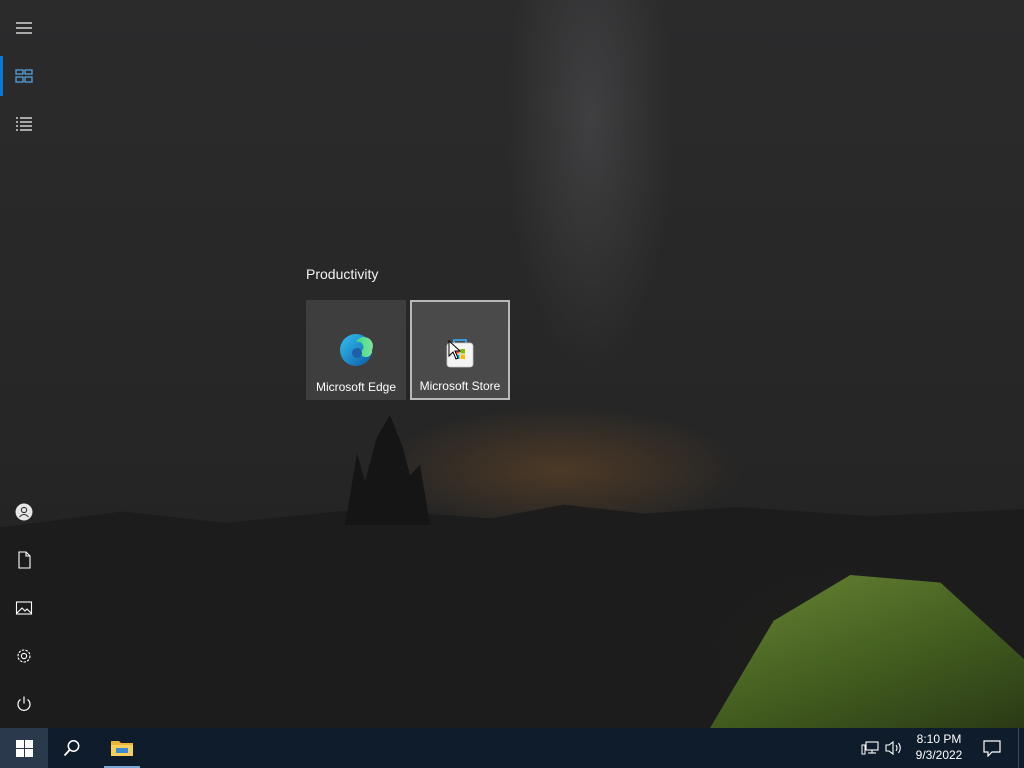  I want to click on pictures-icon, so click(24, 608).